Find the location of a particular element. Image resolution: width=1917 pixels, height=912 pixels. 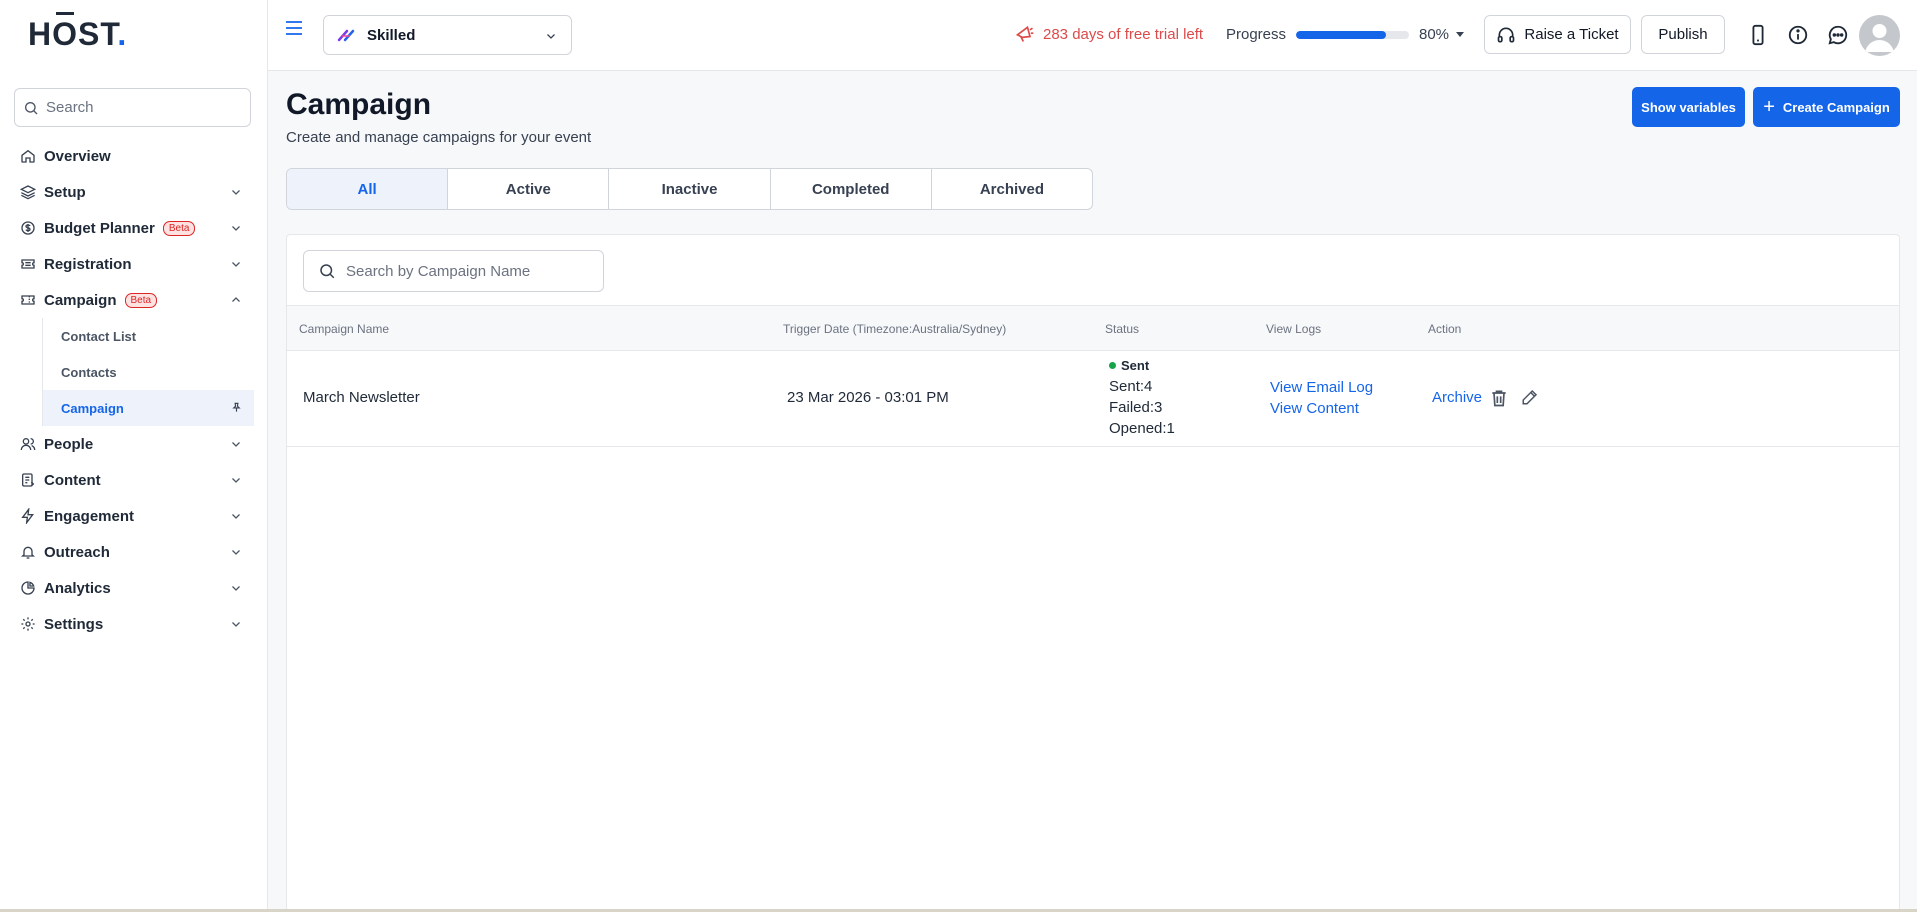

sidebar-item-setup: Setup is located at coordinates (134, 192).